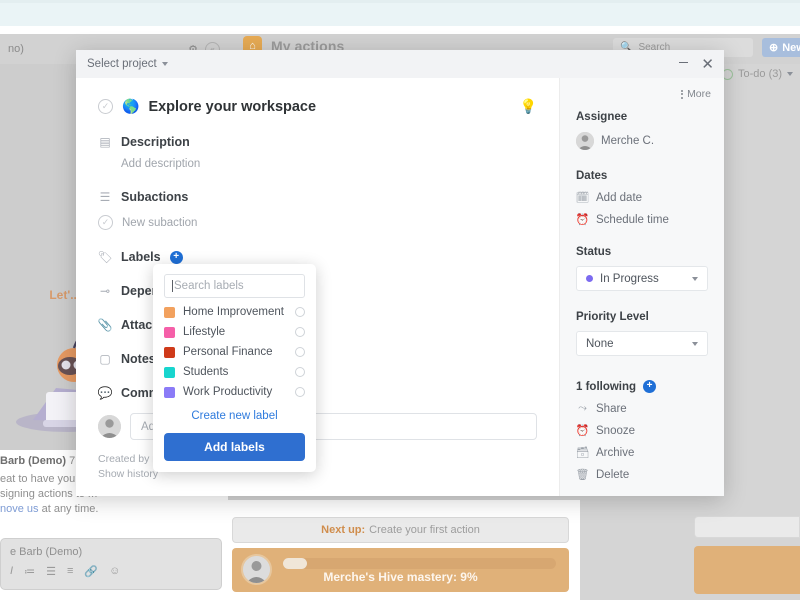  I want to click on italic-icon: I, so click(11, 571).